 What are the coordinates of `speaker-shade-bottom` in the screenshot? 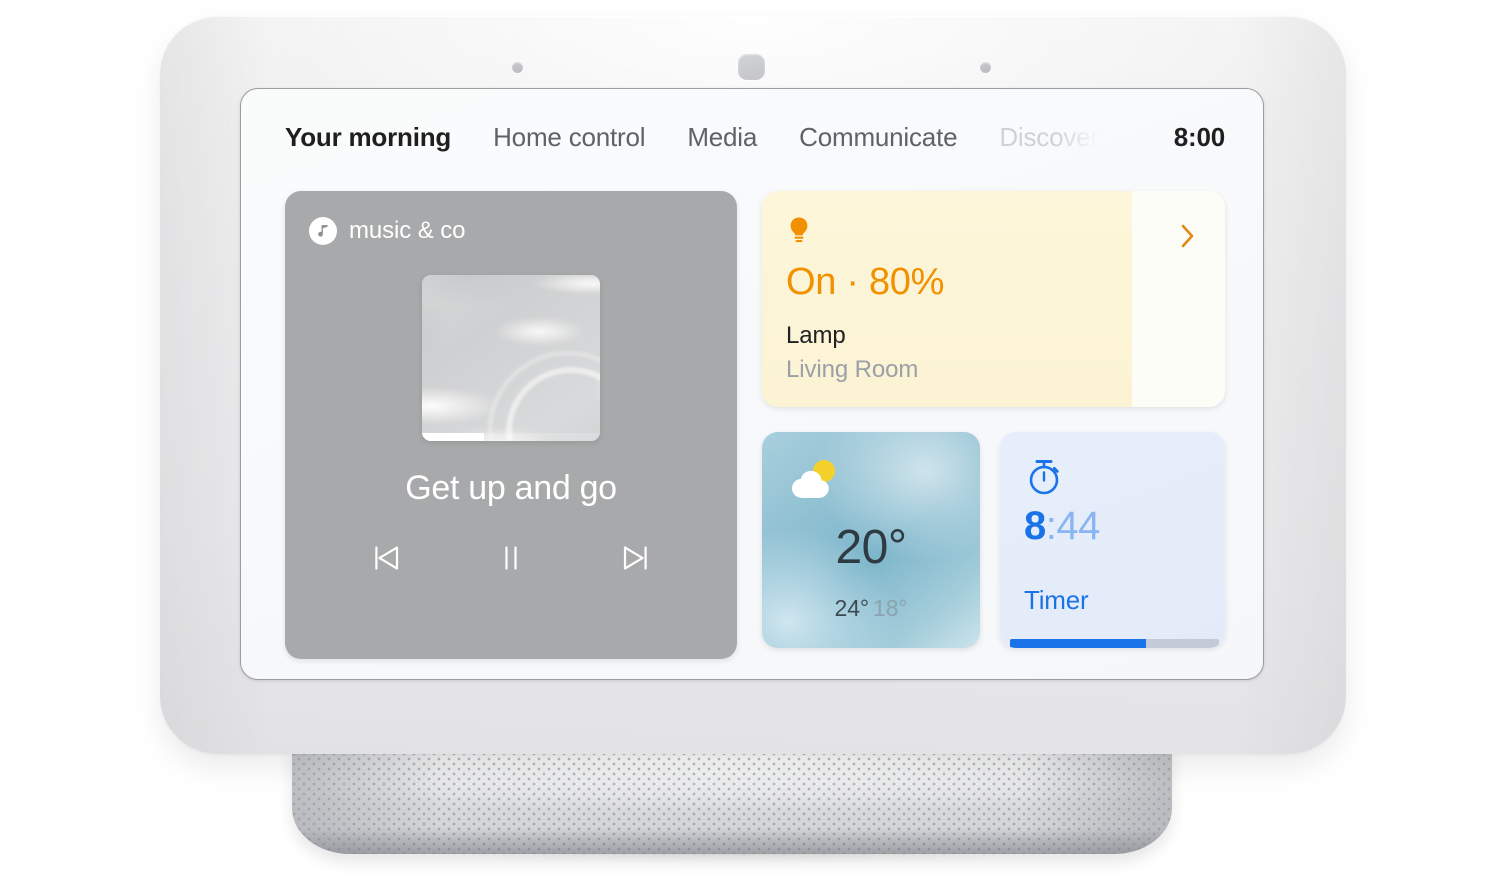 It's located at (732, 841).